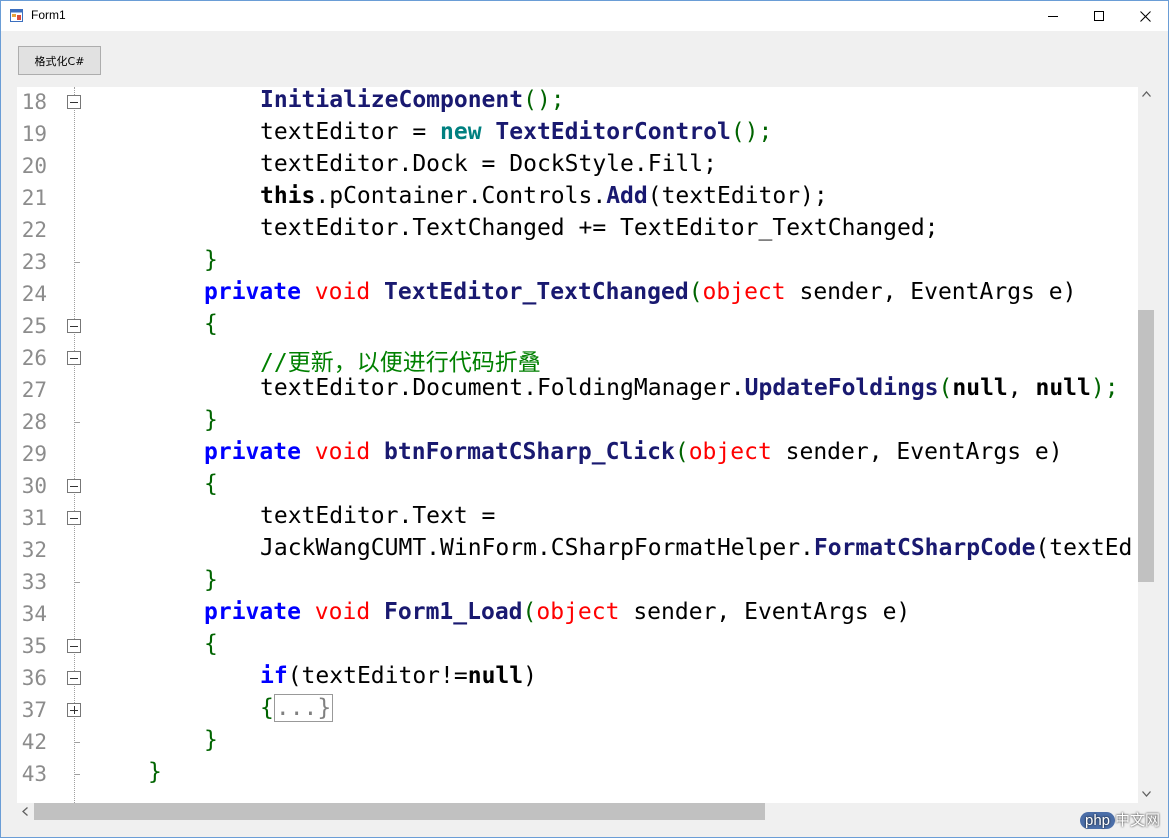 The image size is (1169, 838). I want to click on app-icon, so click(16, 15).